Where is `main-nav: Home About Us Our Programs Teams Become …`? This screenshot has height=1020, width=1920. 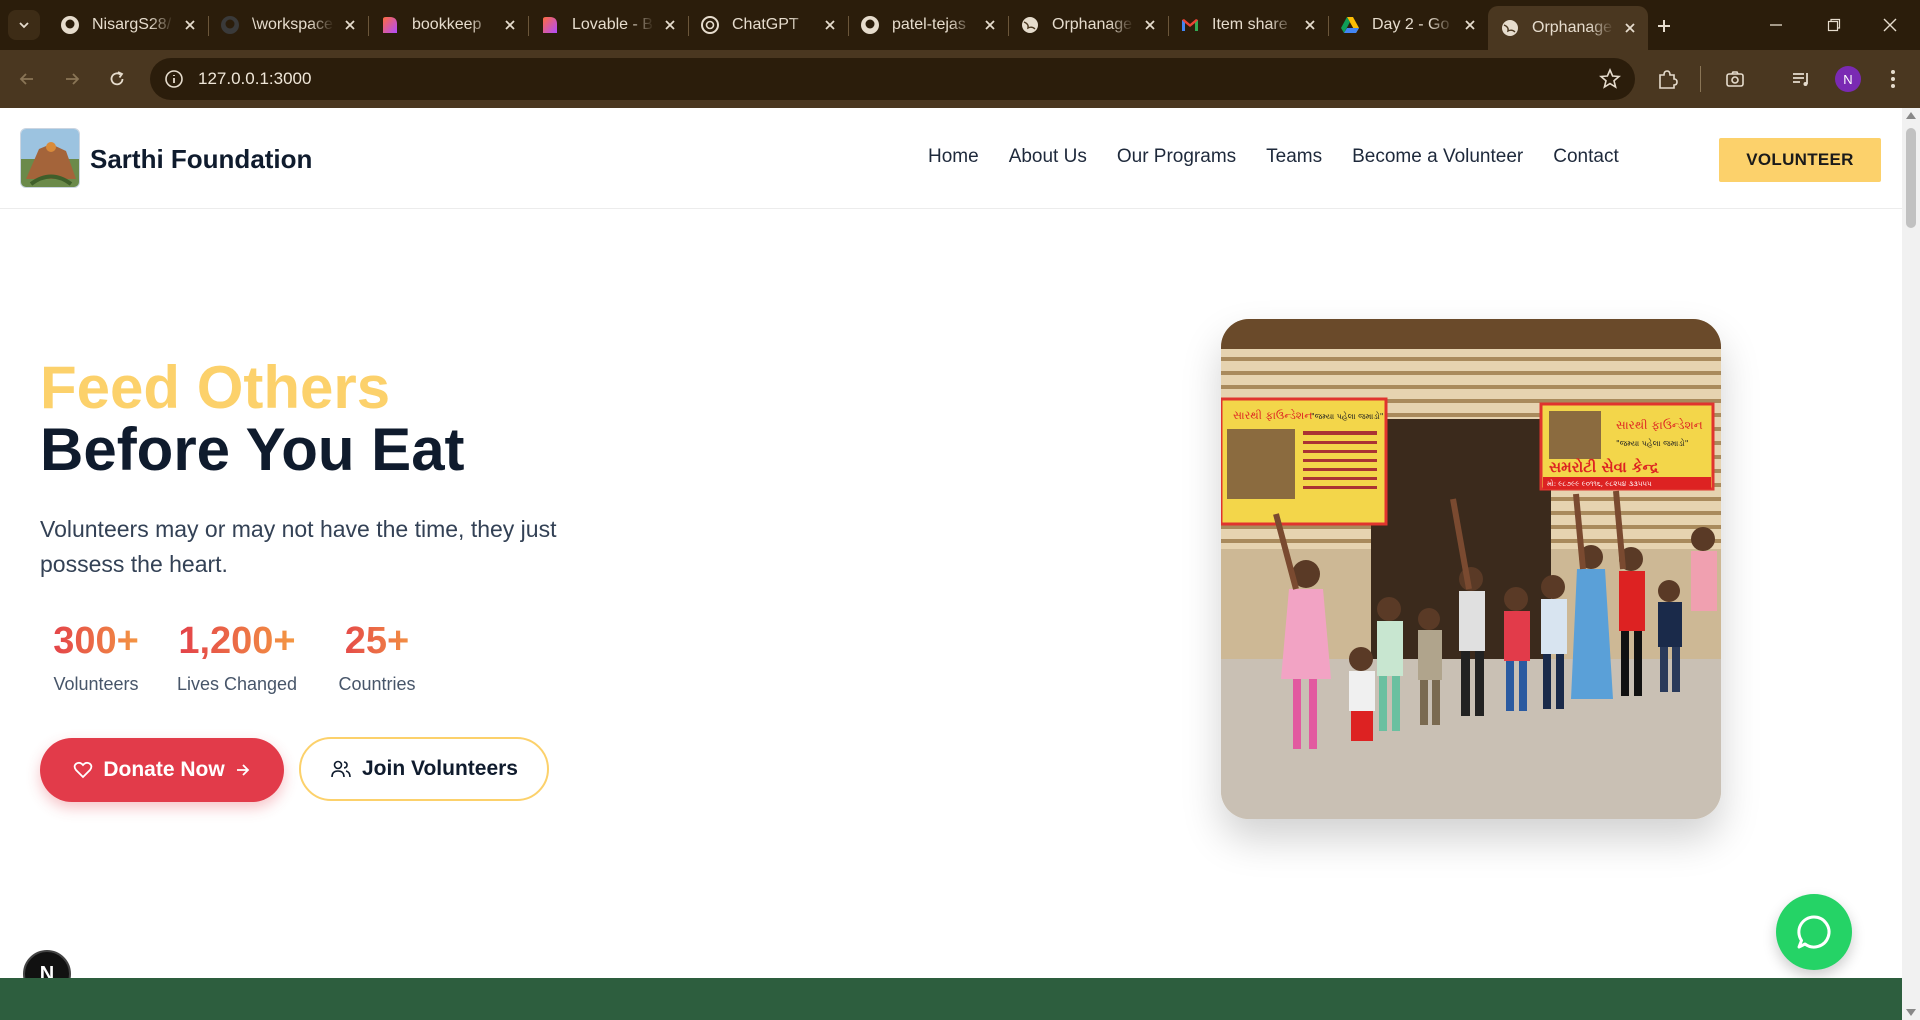 main-nav: Home About Us Our Programs Teams Become … is located at coordinates (1288, 157).